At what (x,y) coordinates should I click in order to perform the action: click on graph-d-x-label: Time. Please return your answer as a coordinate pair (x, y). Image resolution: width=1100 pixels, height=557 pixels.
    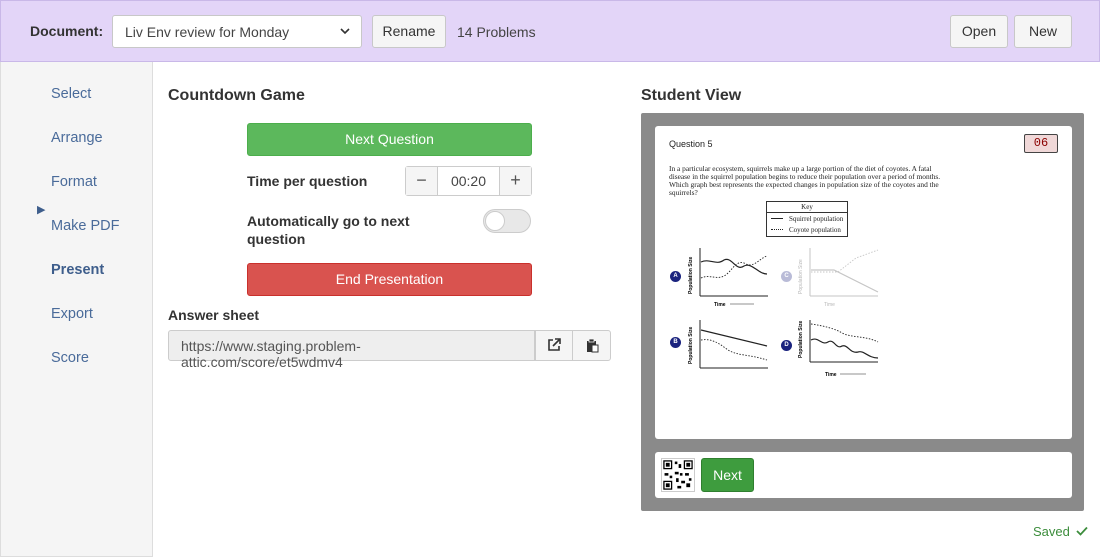
    Looking at the image, I should click on (831, 375).